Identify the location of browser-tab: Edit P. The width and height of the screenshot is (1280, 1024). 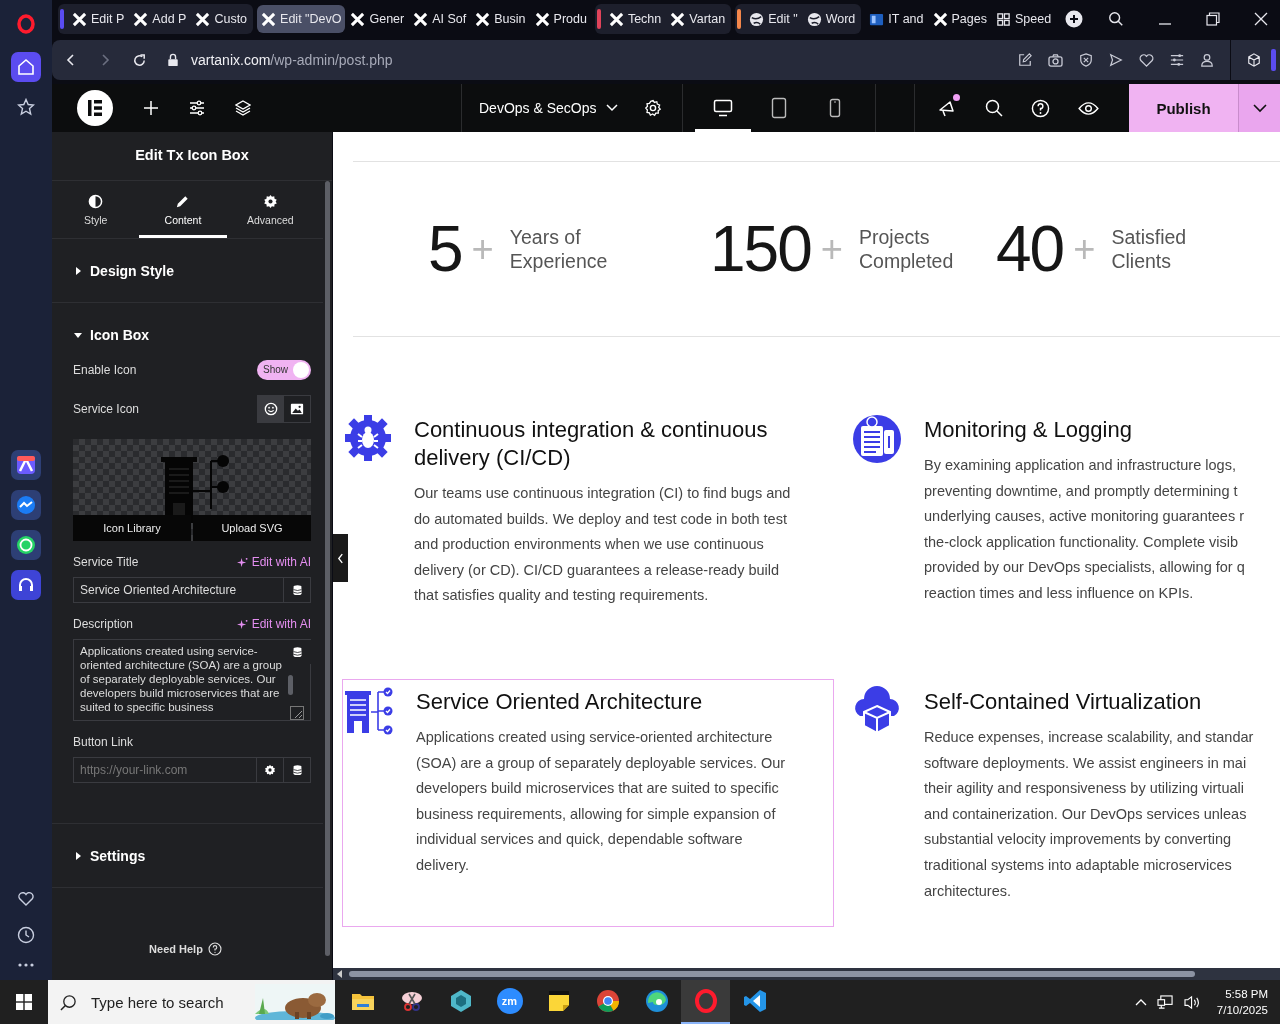
(98, 19).